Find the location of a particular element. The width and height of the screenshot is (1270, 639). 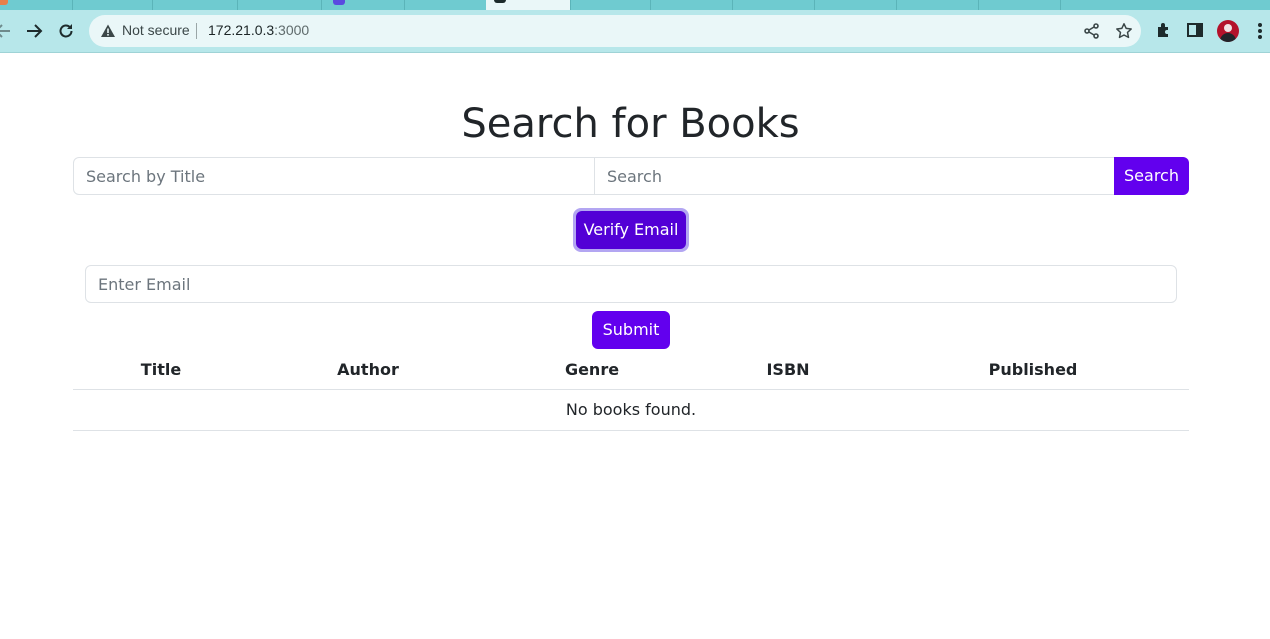

url-host: 172.21.0.3 is located at coordinates (241, 30).